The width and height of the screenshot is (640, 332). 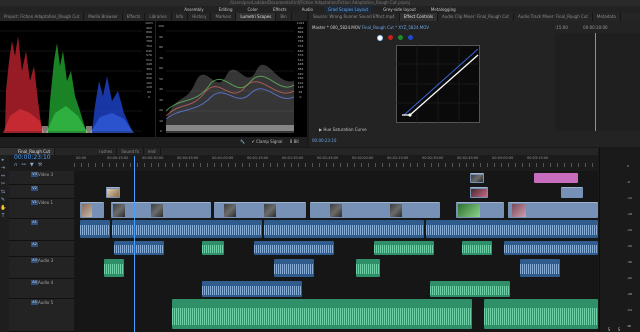 I want to click on workspace-editing: Editing, so click(x=226, y=9).